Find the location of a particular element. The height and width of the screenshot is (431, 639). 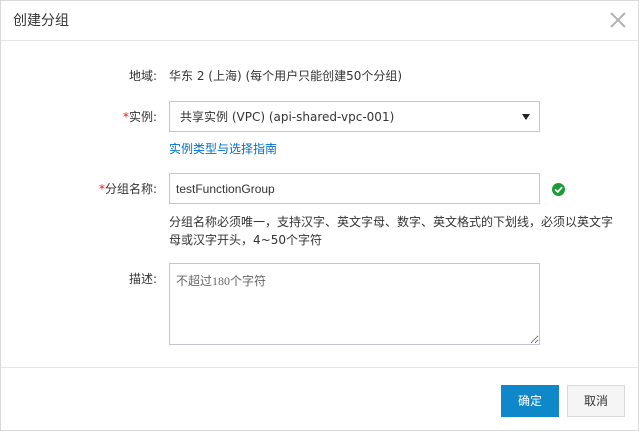

dialog-title: 创建分组 is located at coordinates (41, 21).